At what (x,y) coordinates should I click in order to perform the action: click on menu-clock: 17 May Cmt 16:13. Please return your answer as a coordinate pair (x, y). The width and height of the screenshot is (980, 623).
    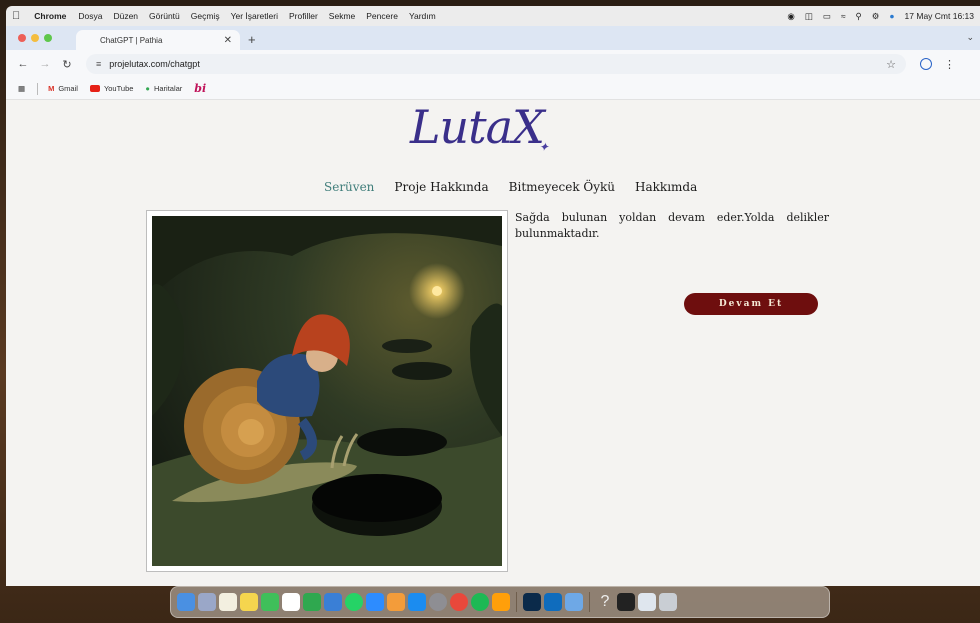
    Looking at the image, I should click on (939, 16).